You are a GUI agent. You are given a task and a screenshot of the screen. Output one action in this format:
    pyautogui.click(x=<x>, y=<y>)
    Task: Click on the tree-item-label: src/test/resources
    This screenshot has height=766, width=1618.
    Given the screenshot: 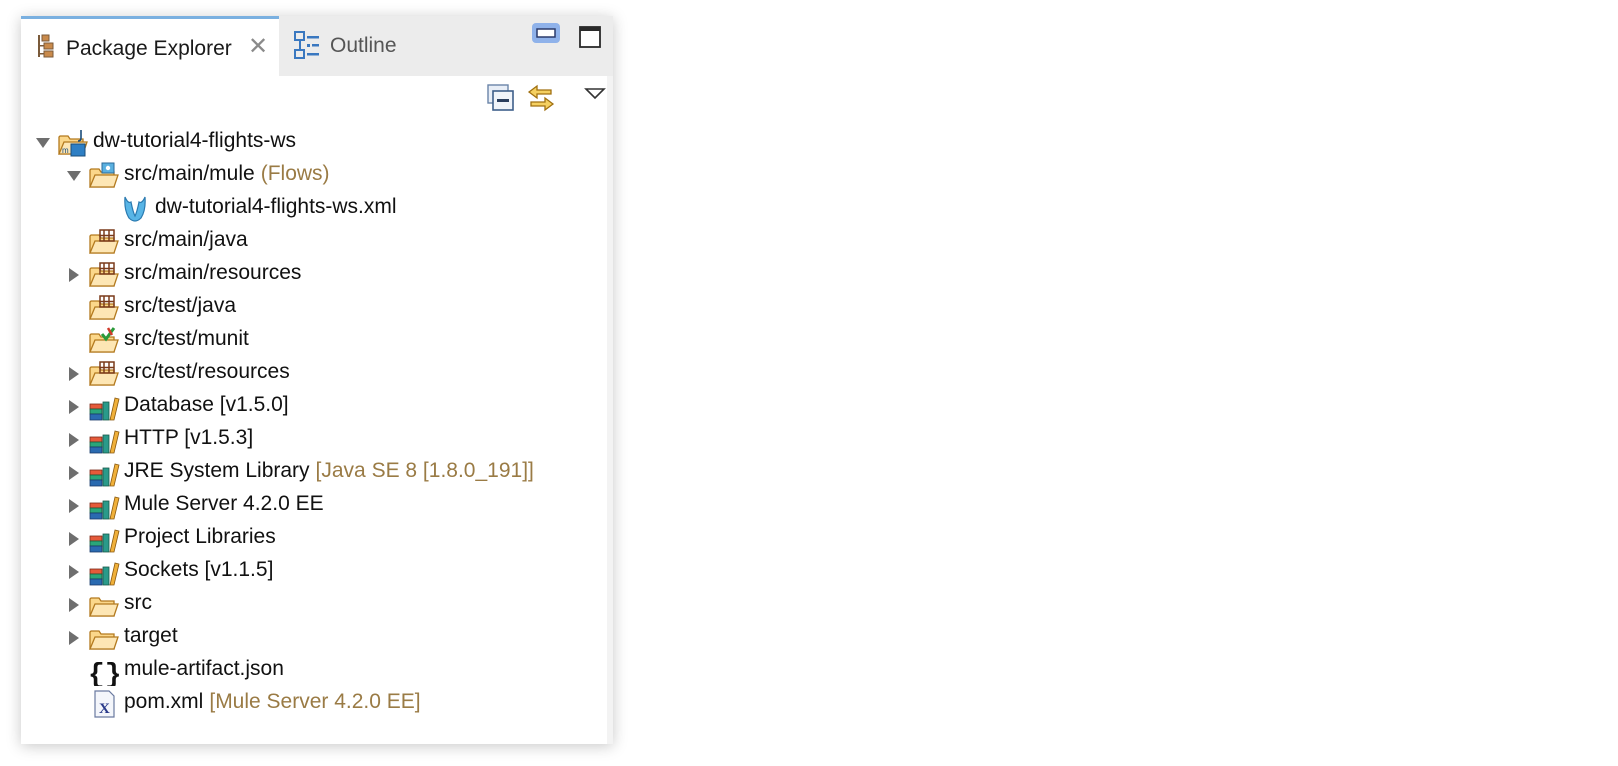 What is the action you would take?
    pyautogui.click(x=207, y=371)
    